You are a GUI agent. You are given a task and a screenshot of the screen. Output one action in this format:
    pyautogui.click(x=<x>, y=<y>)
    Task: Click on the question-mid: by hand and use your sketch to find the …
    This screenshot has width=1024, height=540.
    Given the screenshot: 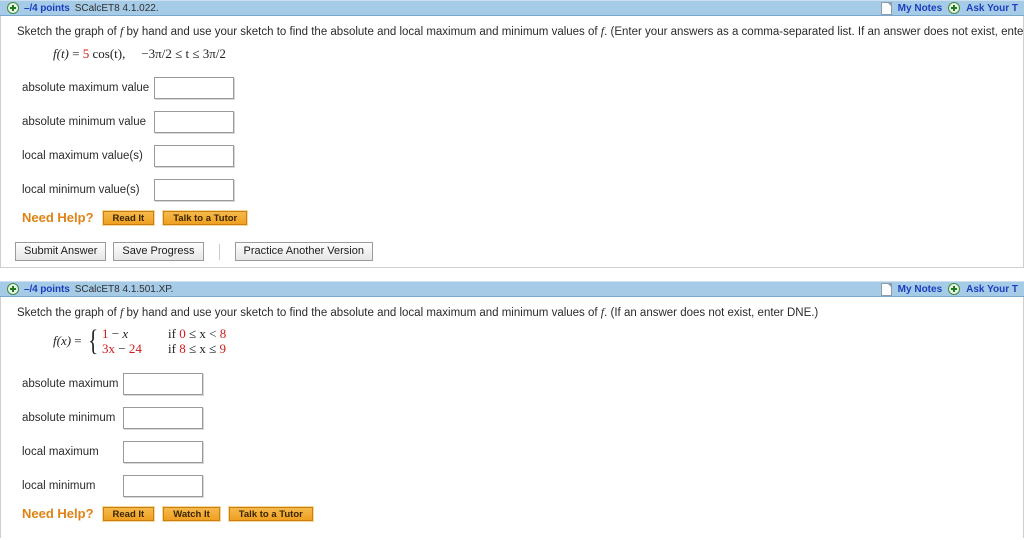 What is the action you would take?
    pyautogui.click(x=362, y=313)
    